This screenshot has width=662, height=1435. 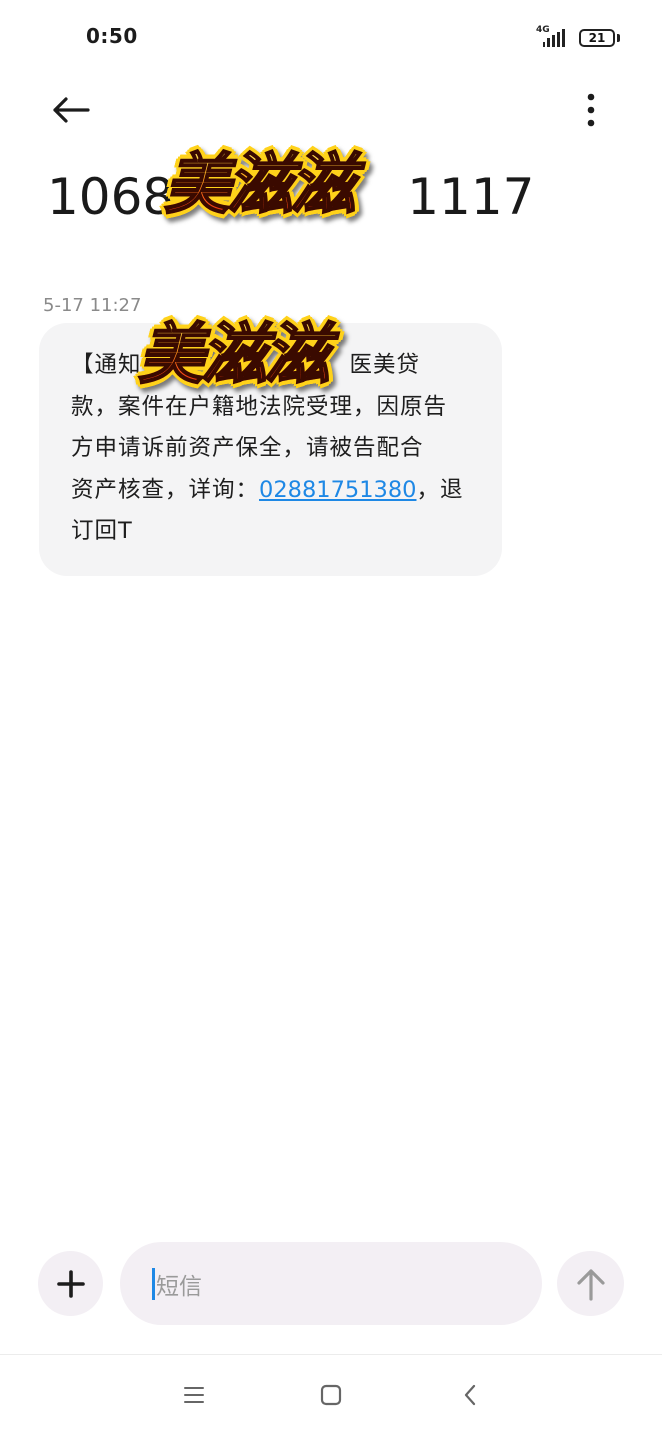 I want to click on battery-icon: 21, so click(x=597, y=38).